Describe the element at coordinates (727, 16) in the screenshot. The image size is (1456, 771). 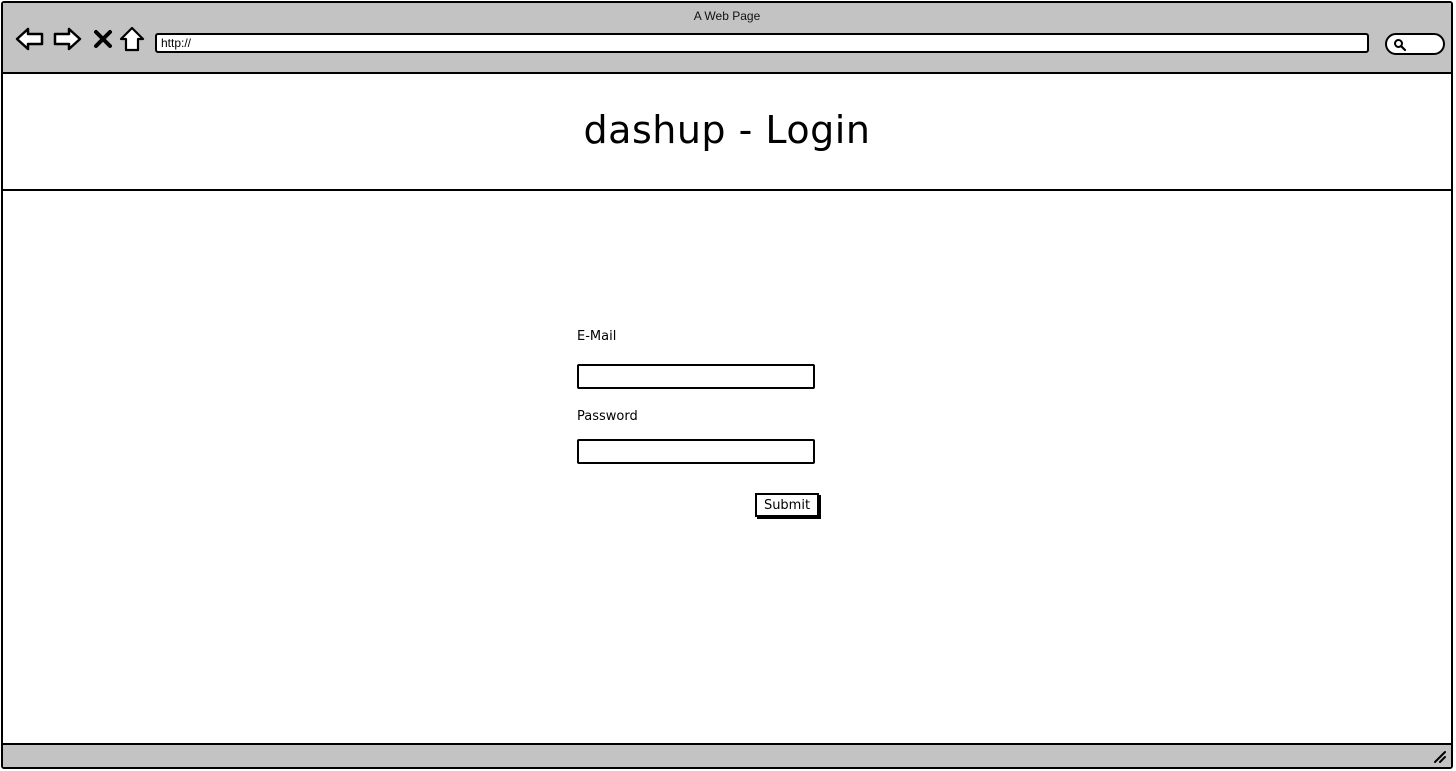
I see `window-title: A Web Page` at that location.